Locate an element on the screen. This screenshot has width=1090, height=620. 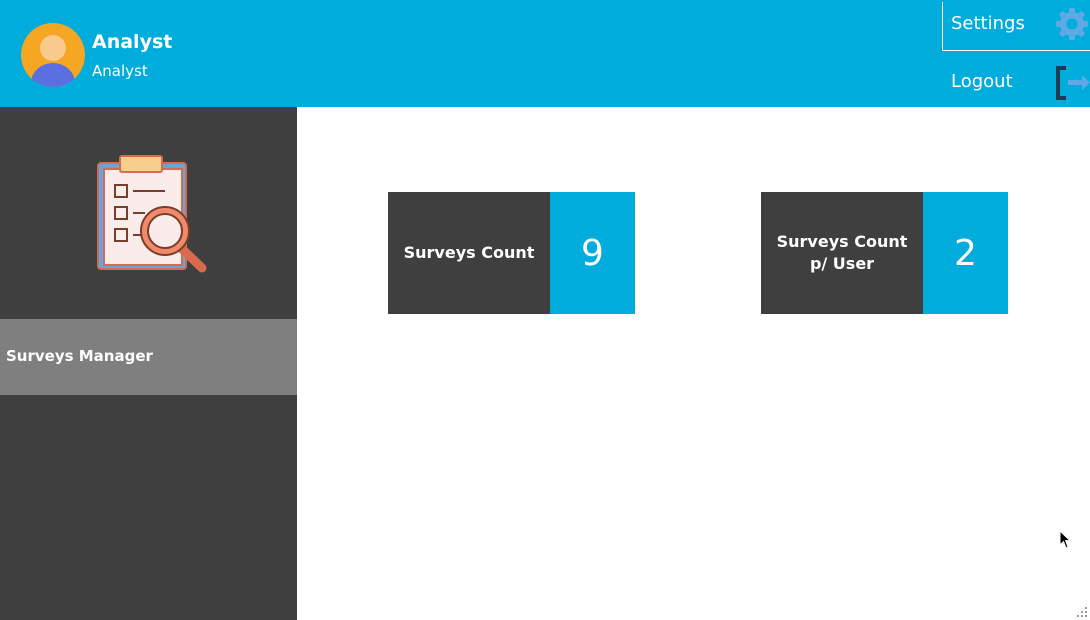
settings-label: Settings is located at coordinates (988, 23).